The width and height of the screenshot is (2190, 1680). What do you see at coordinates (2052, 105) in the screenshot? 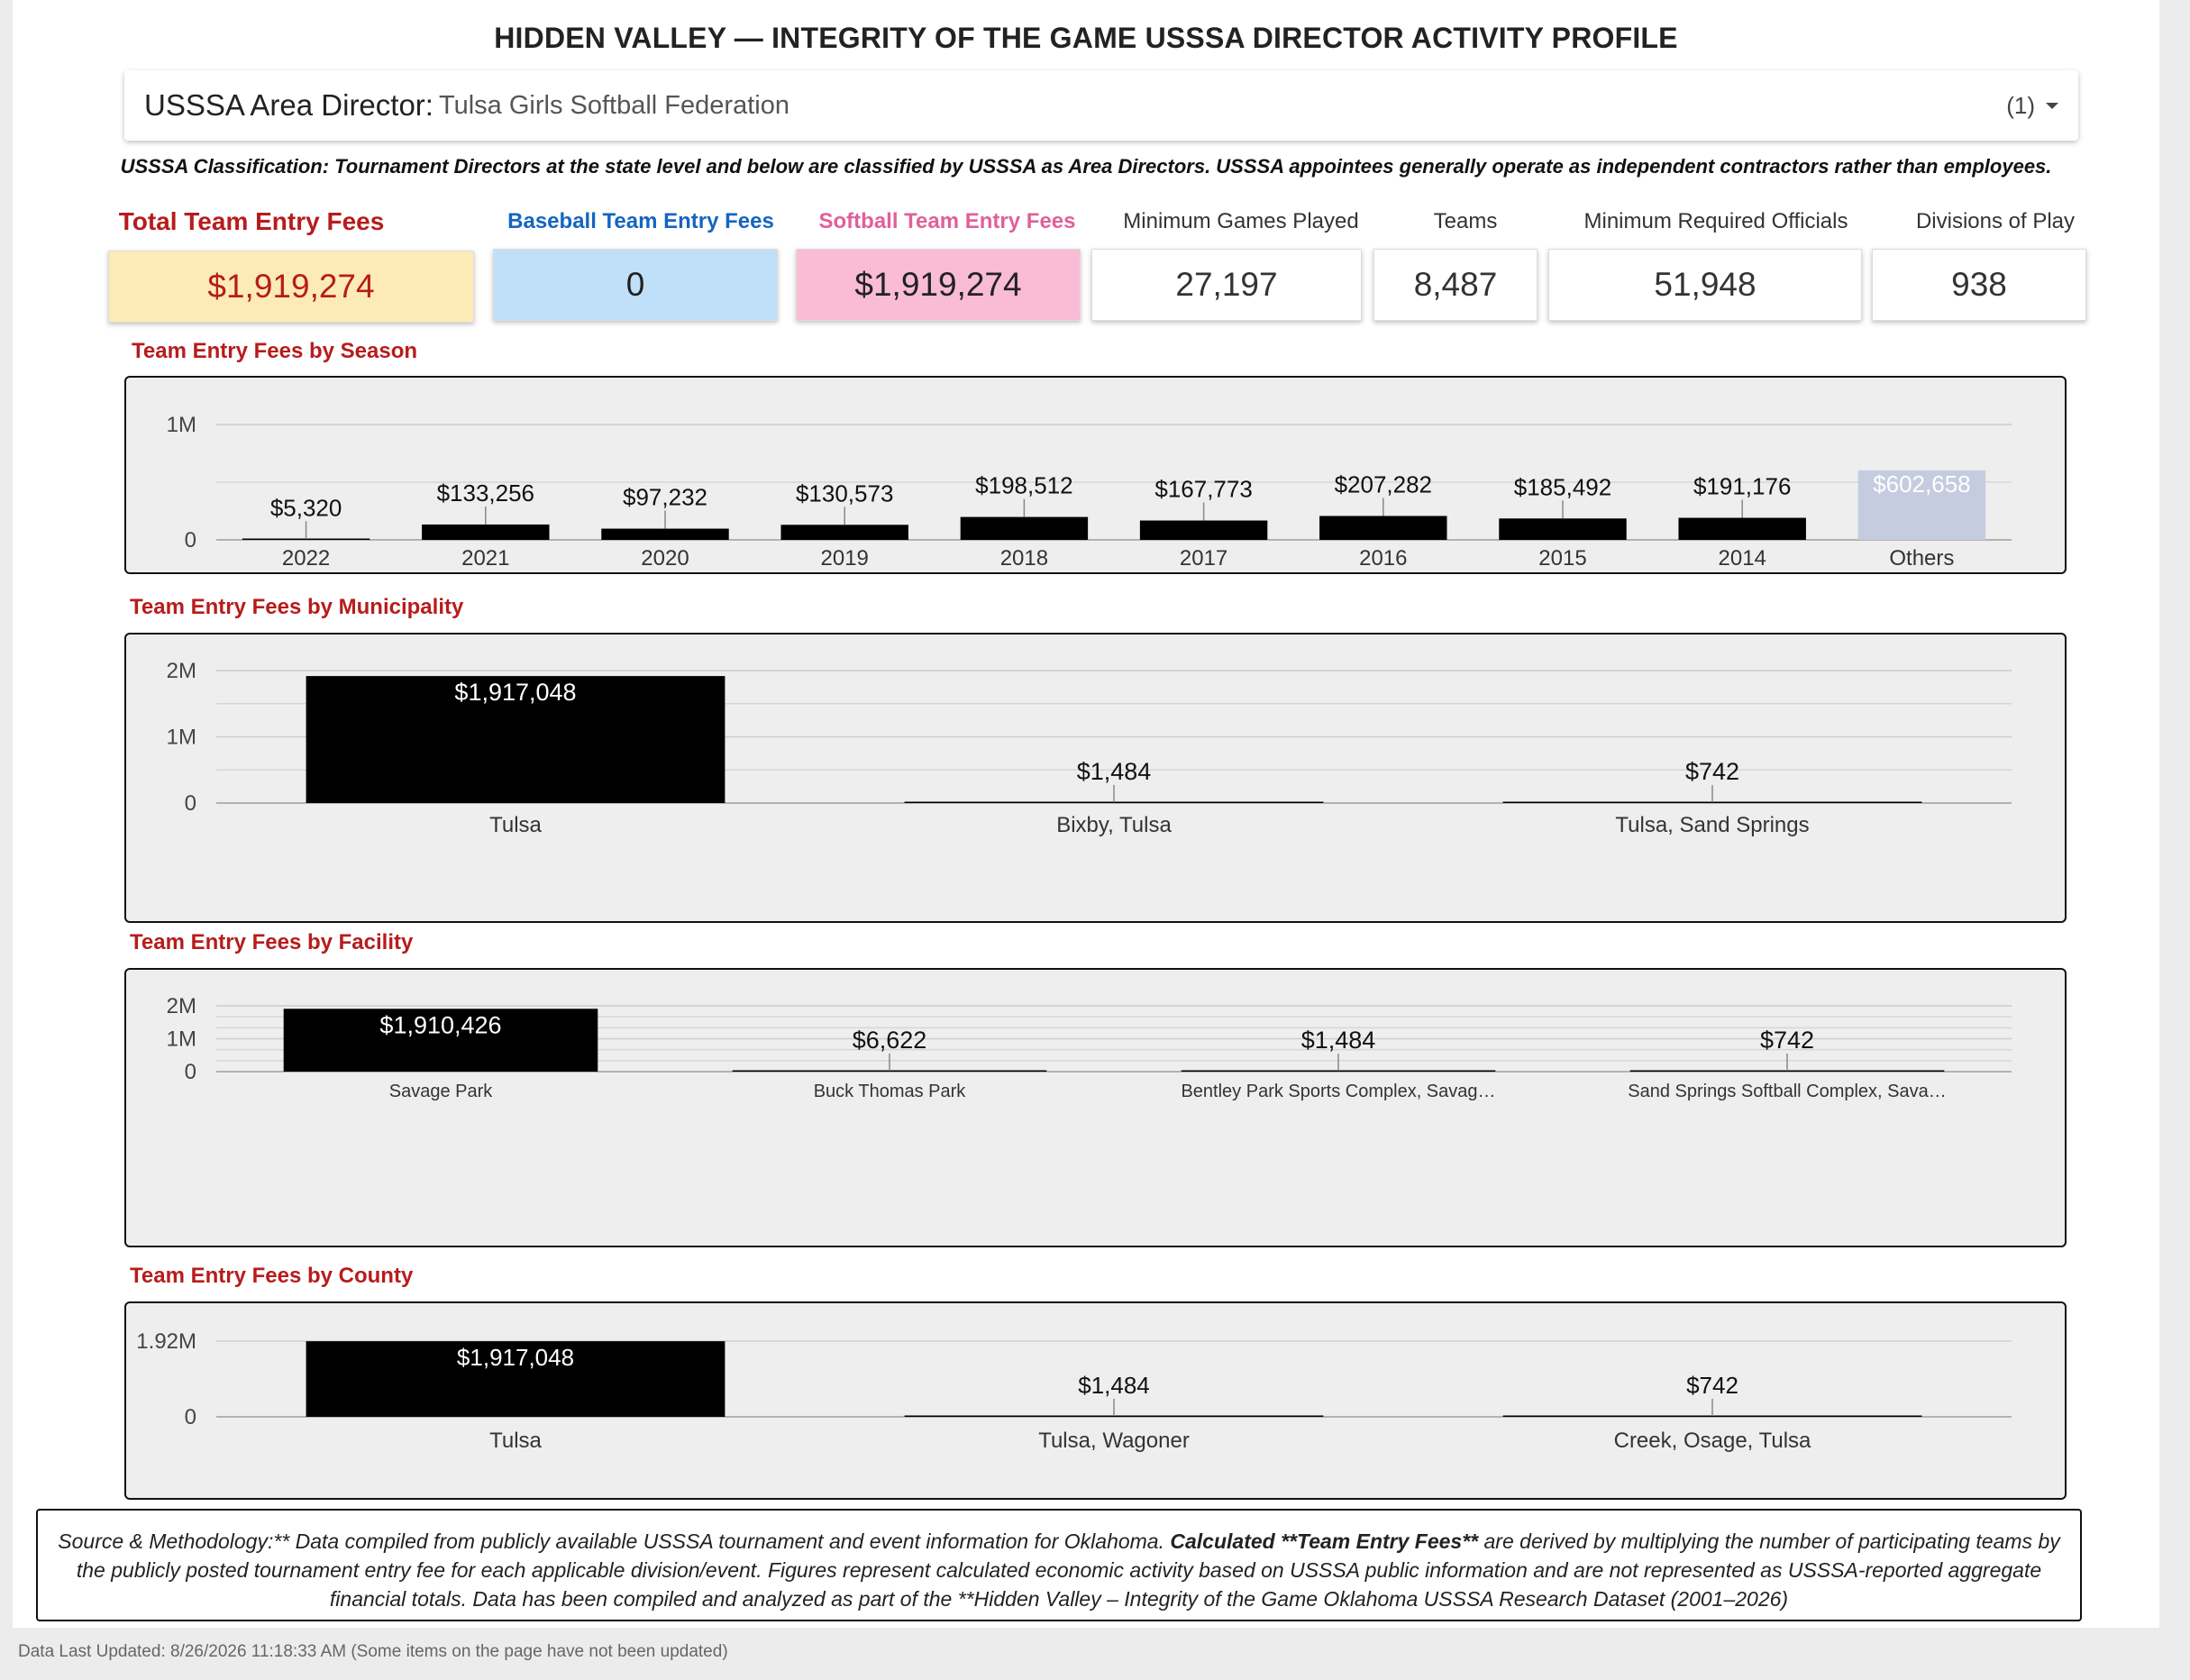
I see `chevron-down-icon` at bounding box center [2052, 105].